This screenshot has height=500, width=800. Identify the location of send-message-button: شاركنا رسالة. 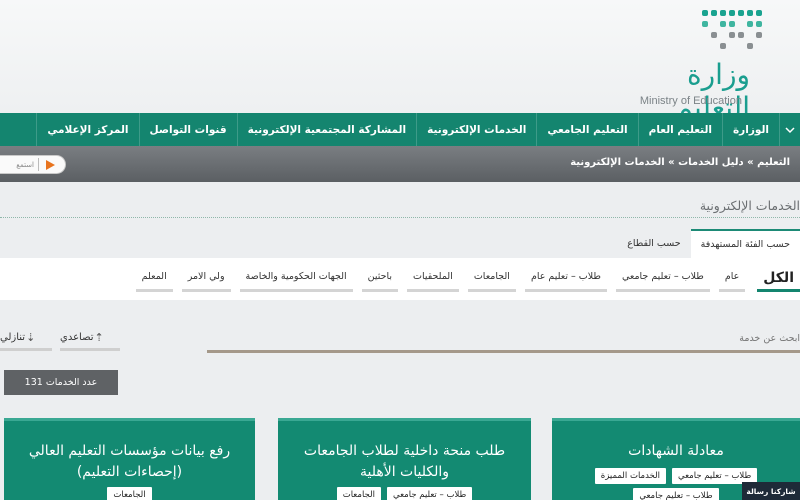
(771, 491).